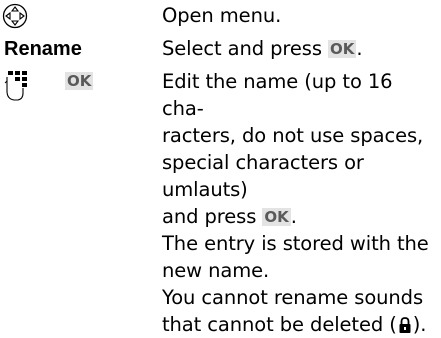  What do you see at coordinates (405, 325) in the screenshot?
I see `lock-icon` at bounding box center [405, 325].